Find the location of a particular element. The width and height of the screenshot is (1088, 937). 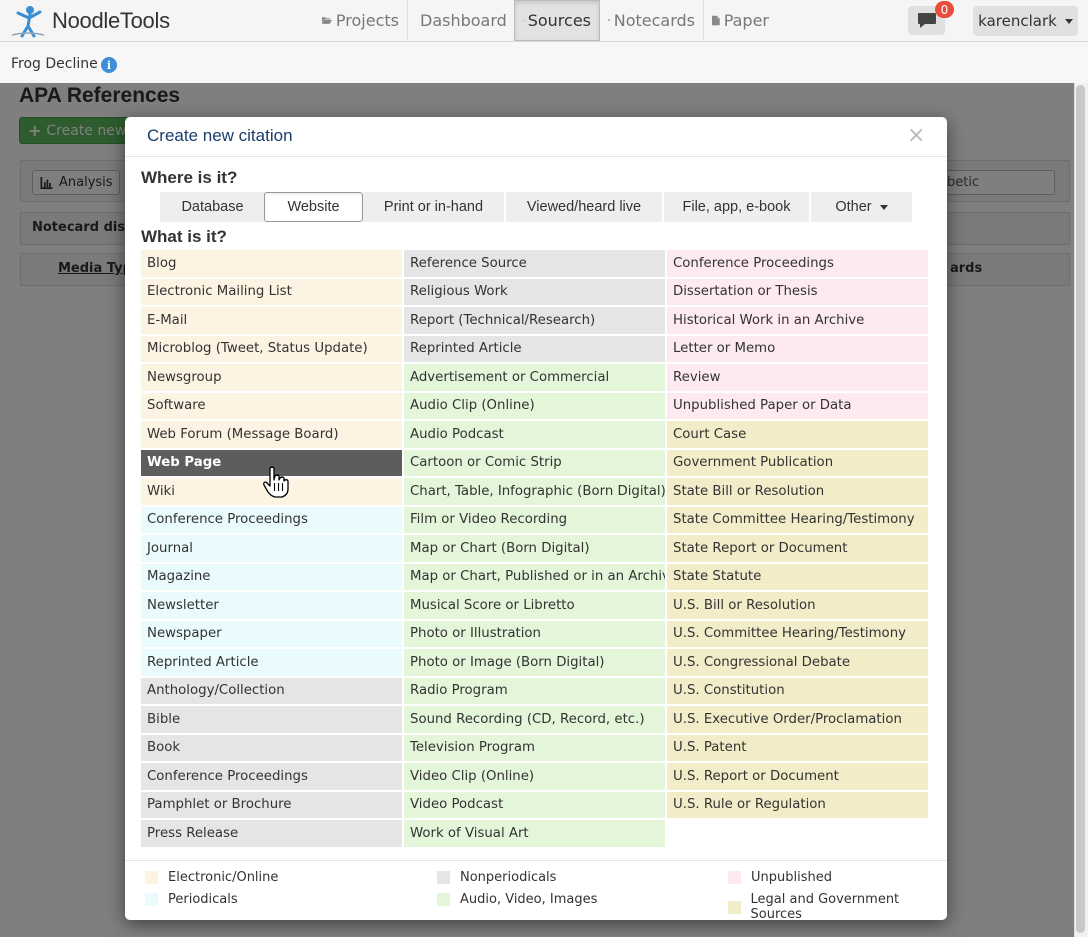

citation-type-option: Electronic Mailing List is located at coordinates (271, 291).